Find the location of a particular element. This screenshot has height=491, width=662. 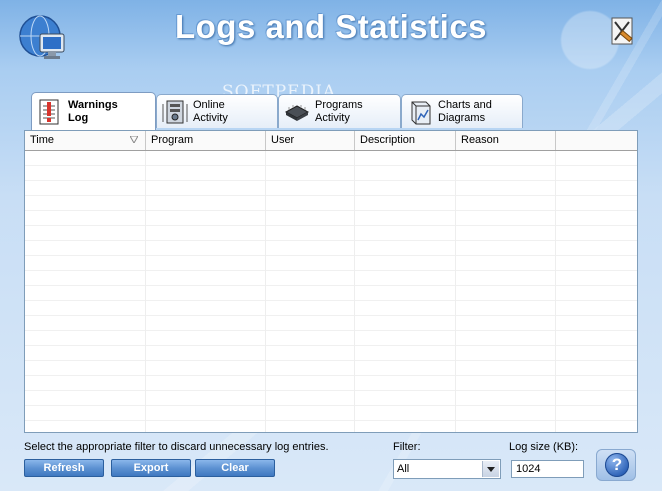

filter-label: Filter: is located at coordinates (407, 447).